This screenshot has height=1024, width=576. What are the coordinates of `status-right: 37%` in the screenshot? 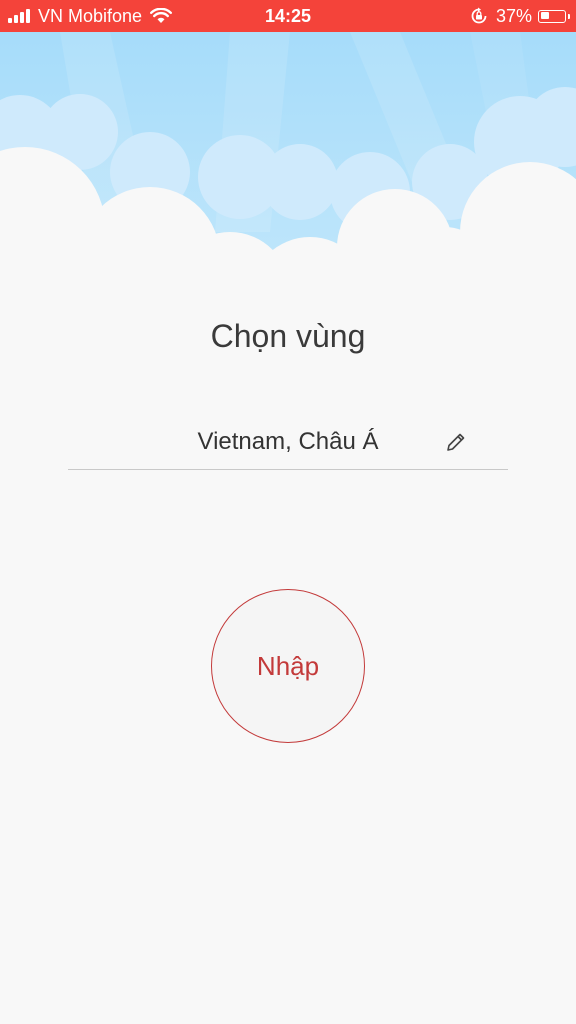 It's located at (520, 16).